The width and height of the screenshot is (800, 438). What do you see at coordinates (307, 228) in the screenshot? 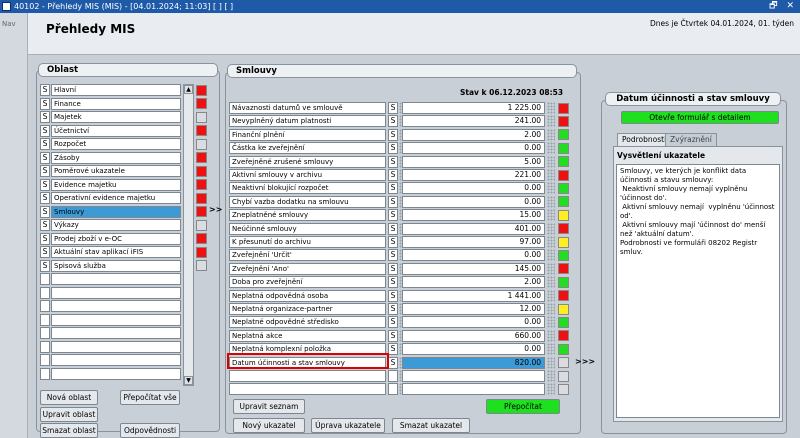
I see `indicator-label: Neúčinné smlouvy` at bounding box center [307, 228].